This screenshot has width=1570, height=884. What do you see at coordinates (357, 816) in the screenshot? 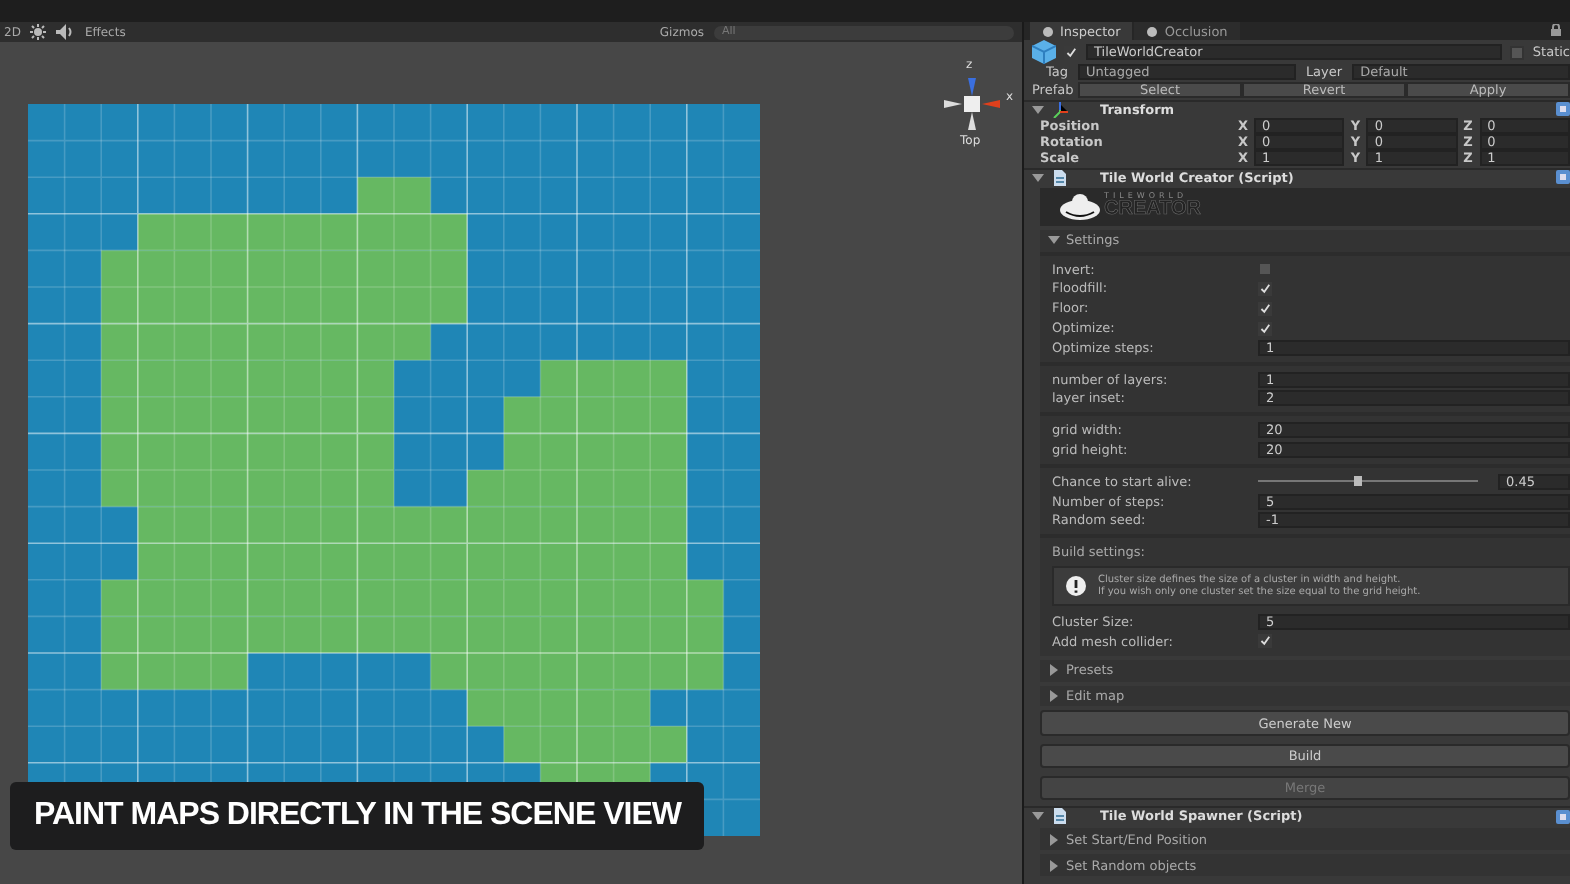
I see `caption-banner: PAINT MAPS DIRECTLY IN THE SCENE VIEW` at bounding box center [357, 816].